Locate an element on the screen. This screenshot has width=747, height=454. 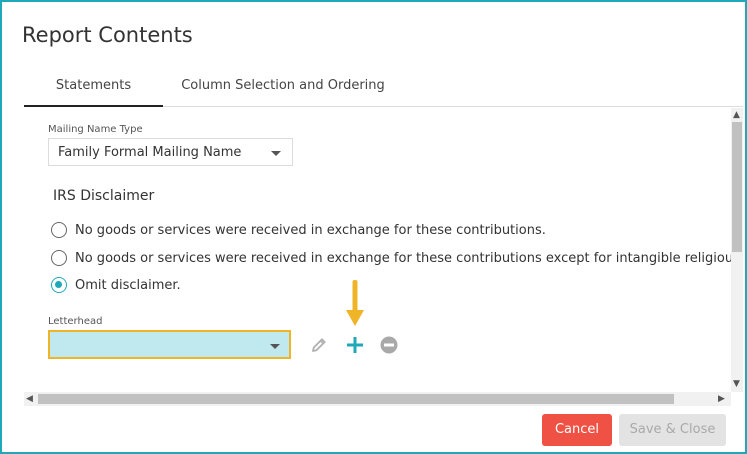
horizontal-scroll-thumb is located at coordinates (356, 399).